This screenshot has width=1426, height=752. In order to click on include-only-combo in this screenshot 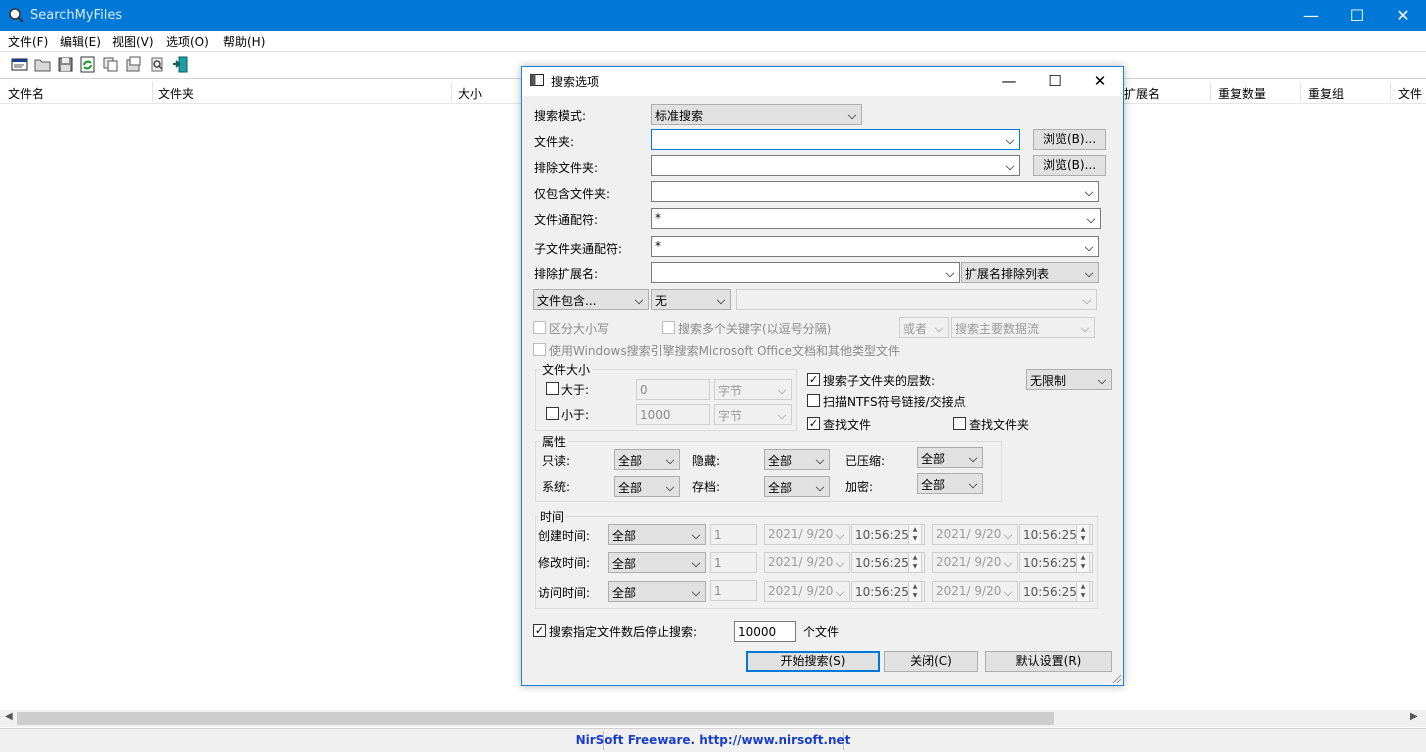, I will do `click(875, 191)`.